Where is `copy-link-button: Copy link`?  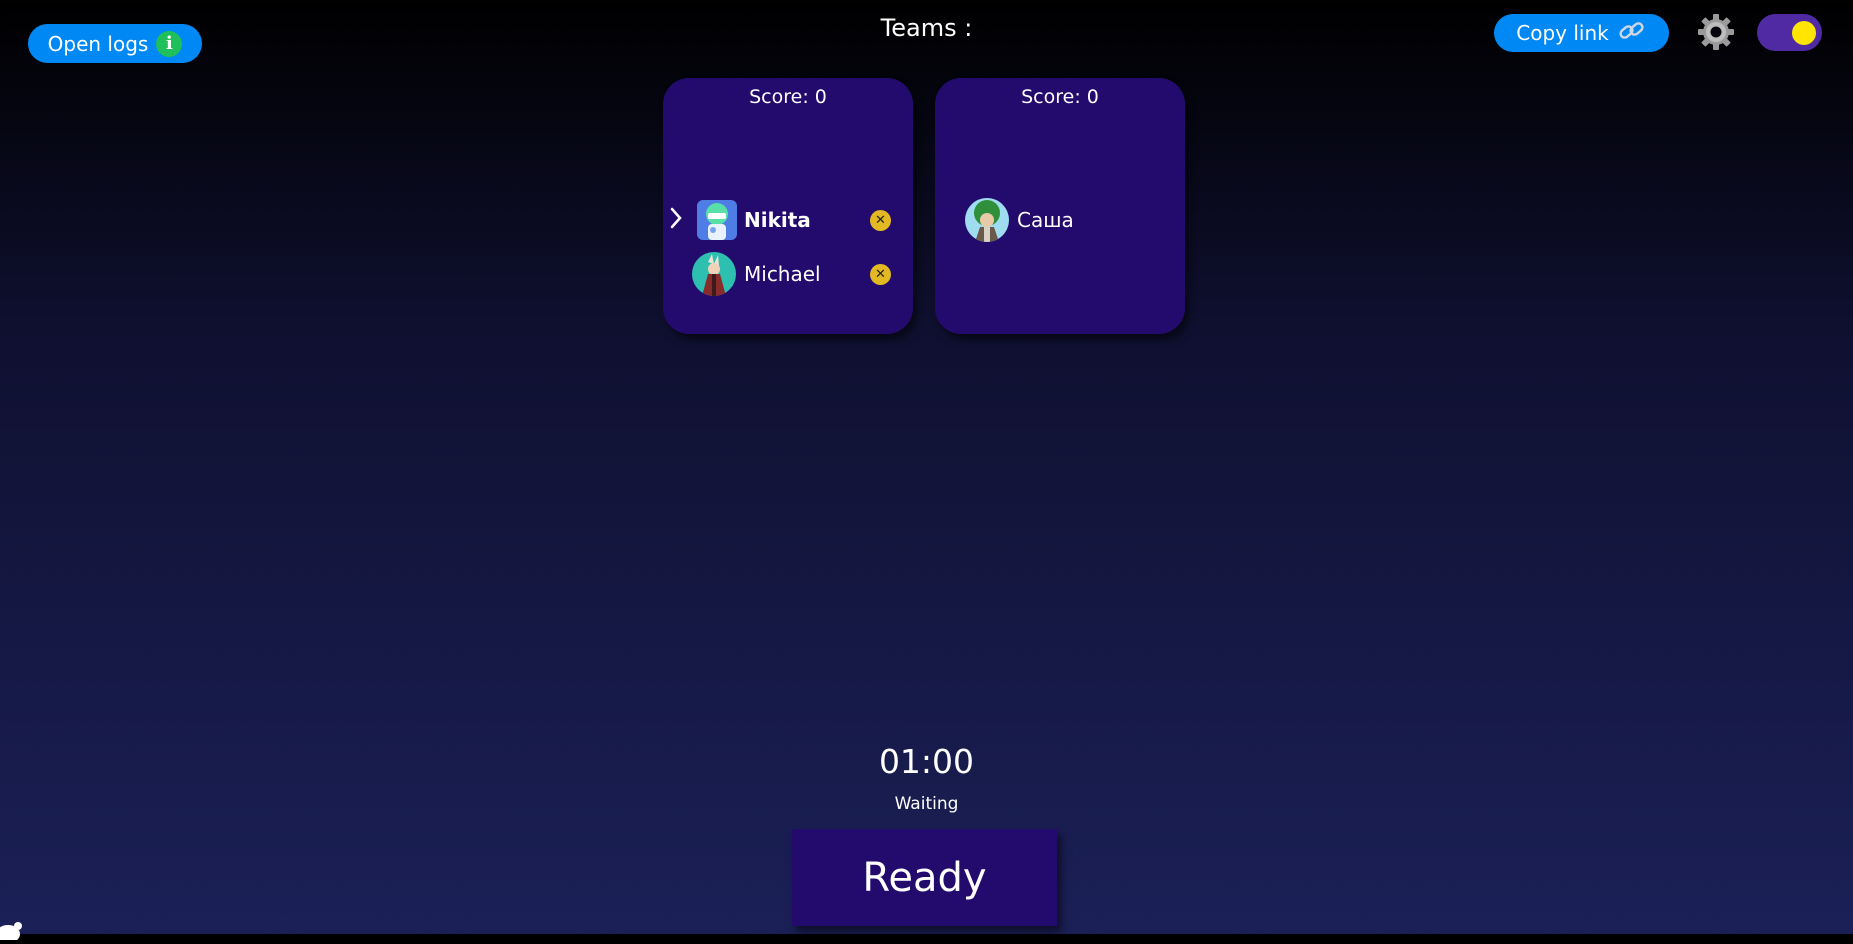
copy-link-button: Copy link is located at coordinates (1581, 33).